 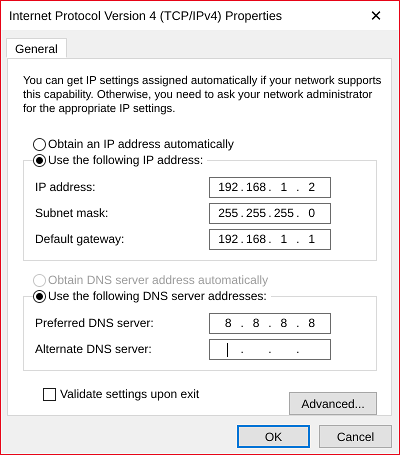 I want to click on ip-address-field: 192 . 168 . 1 . 1, so click(x=270, y=239).